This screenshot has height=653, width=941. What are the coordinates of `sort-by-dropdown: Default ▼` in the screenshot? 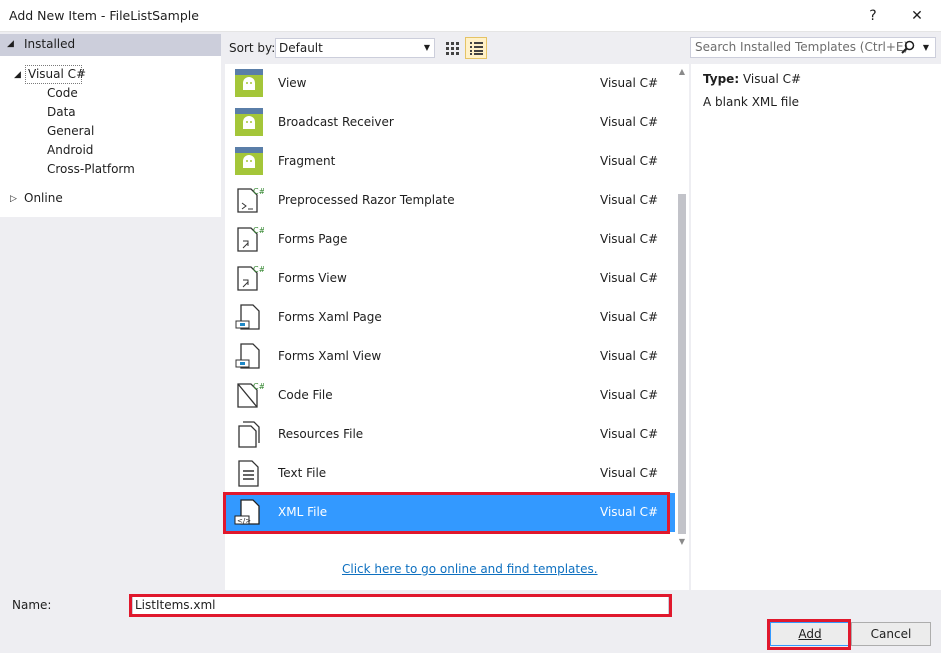 It's located at (355, 48).